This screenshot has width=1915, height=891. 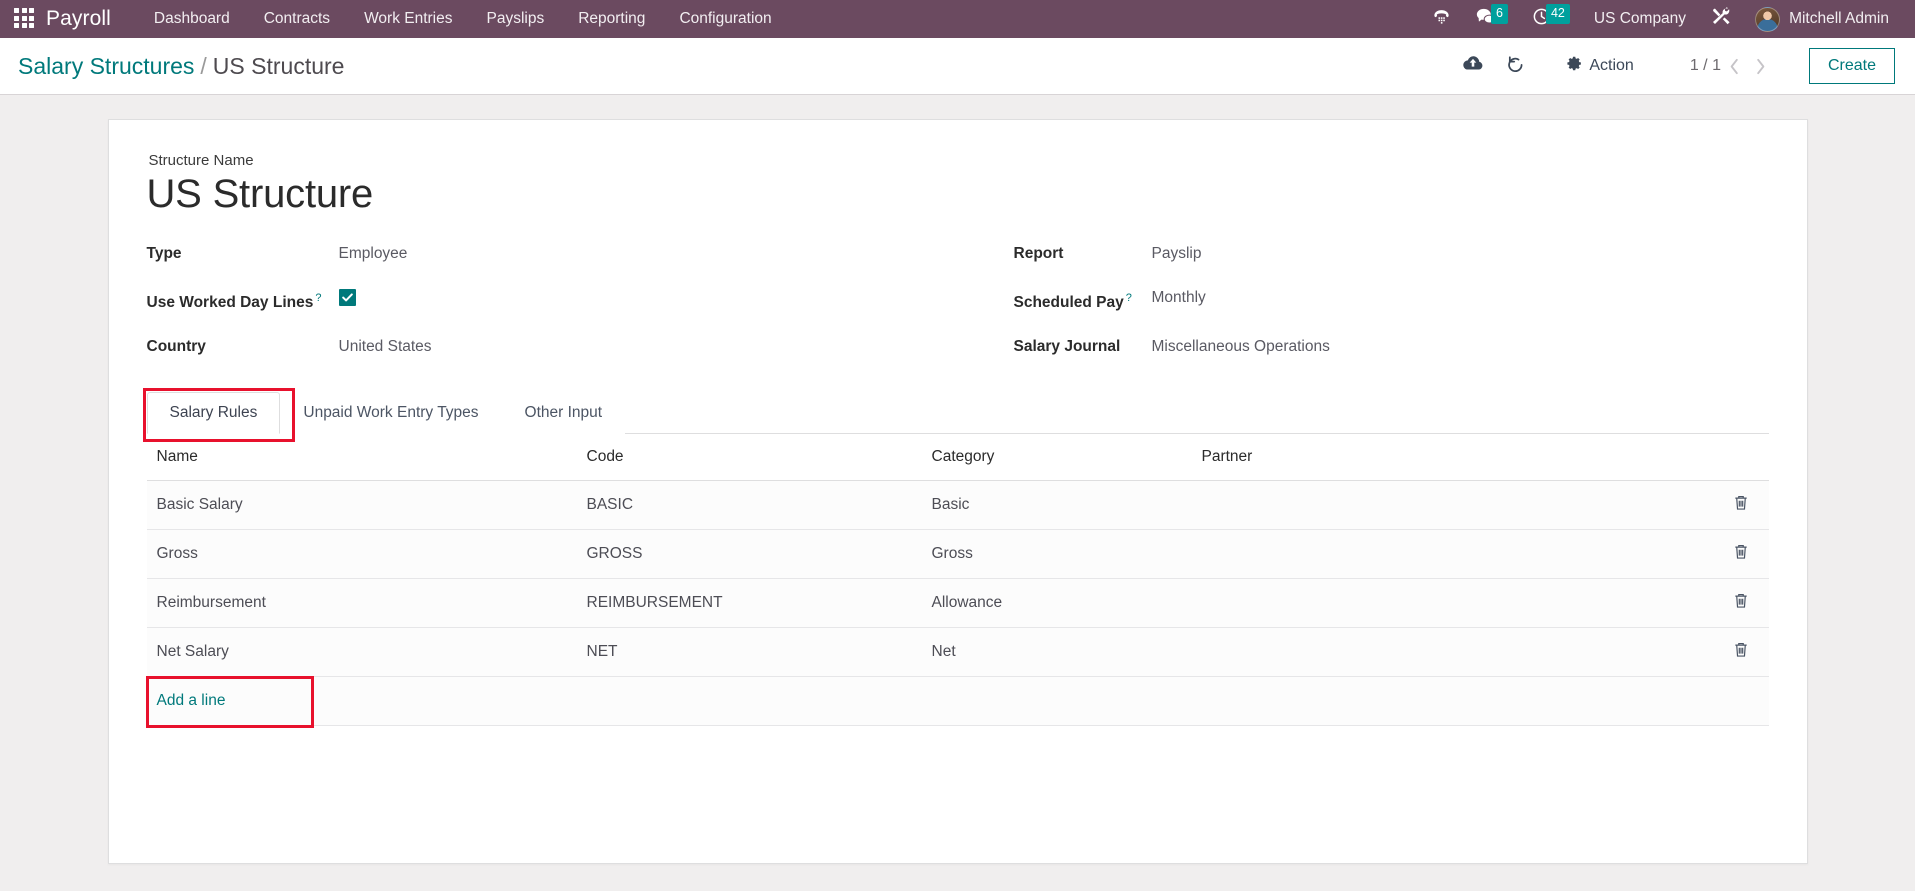 What do you see at coordinates (749, 505) in the screenshot?
I see `cell-code: BASIC` at bounding box center [749, 505].